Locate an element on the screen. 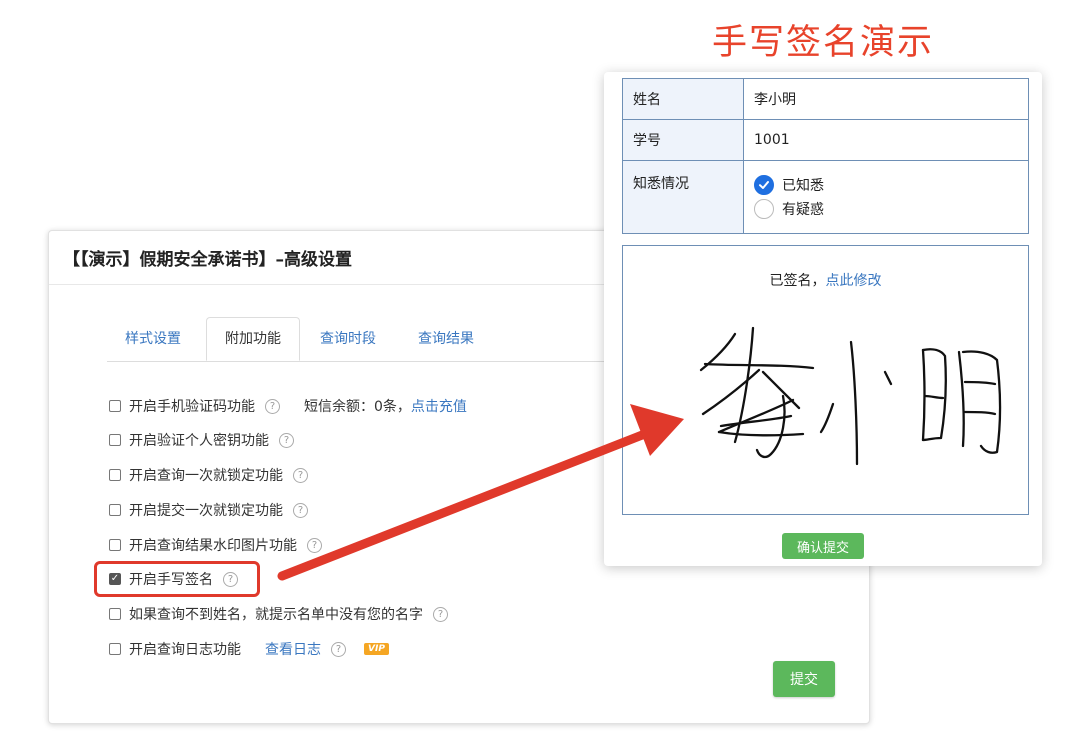 This screenshot has height=744, width=1080. tab-query-results: 查询结果 is located at coordinates (446, 338).